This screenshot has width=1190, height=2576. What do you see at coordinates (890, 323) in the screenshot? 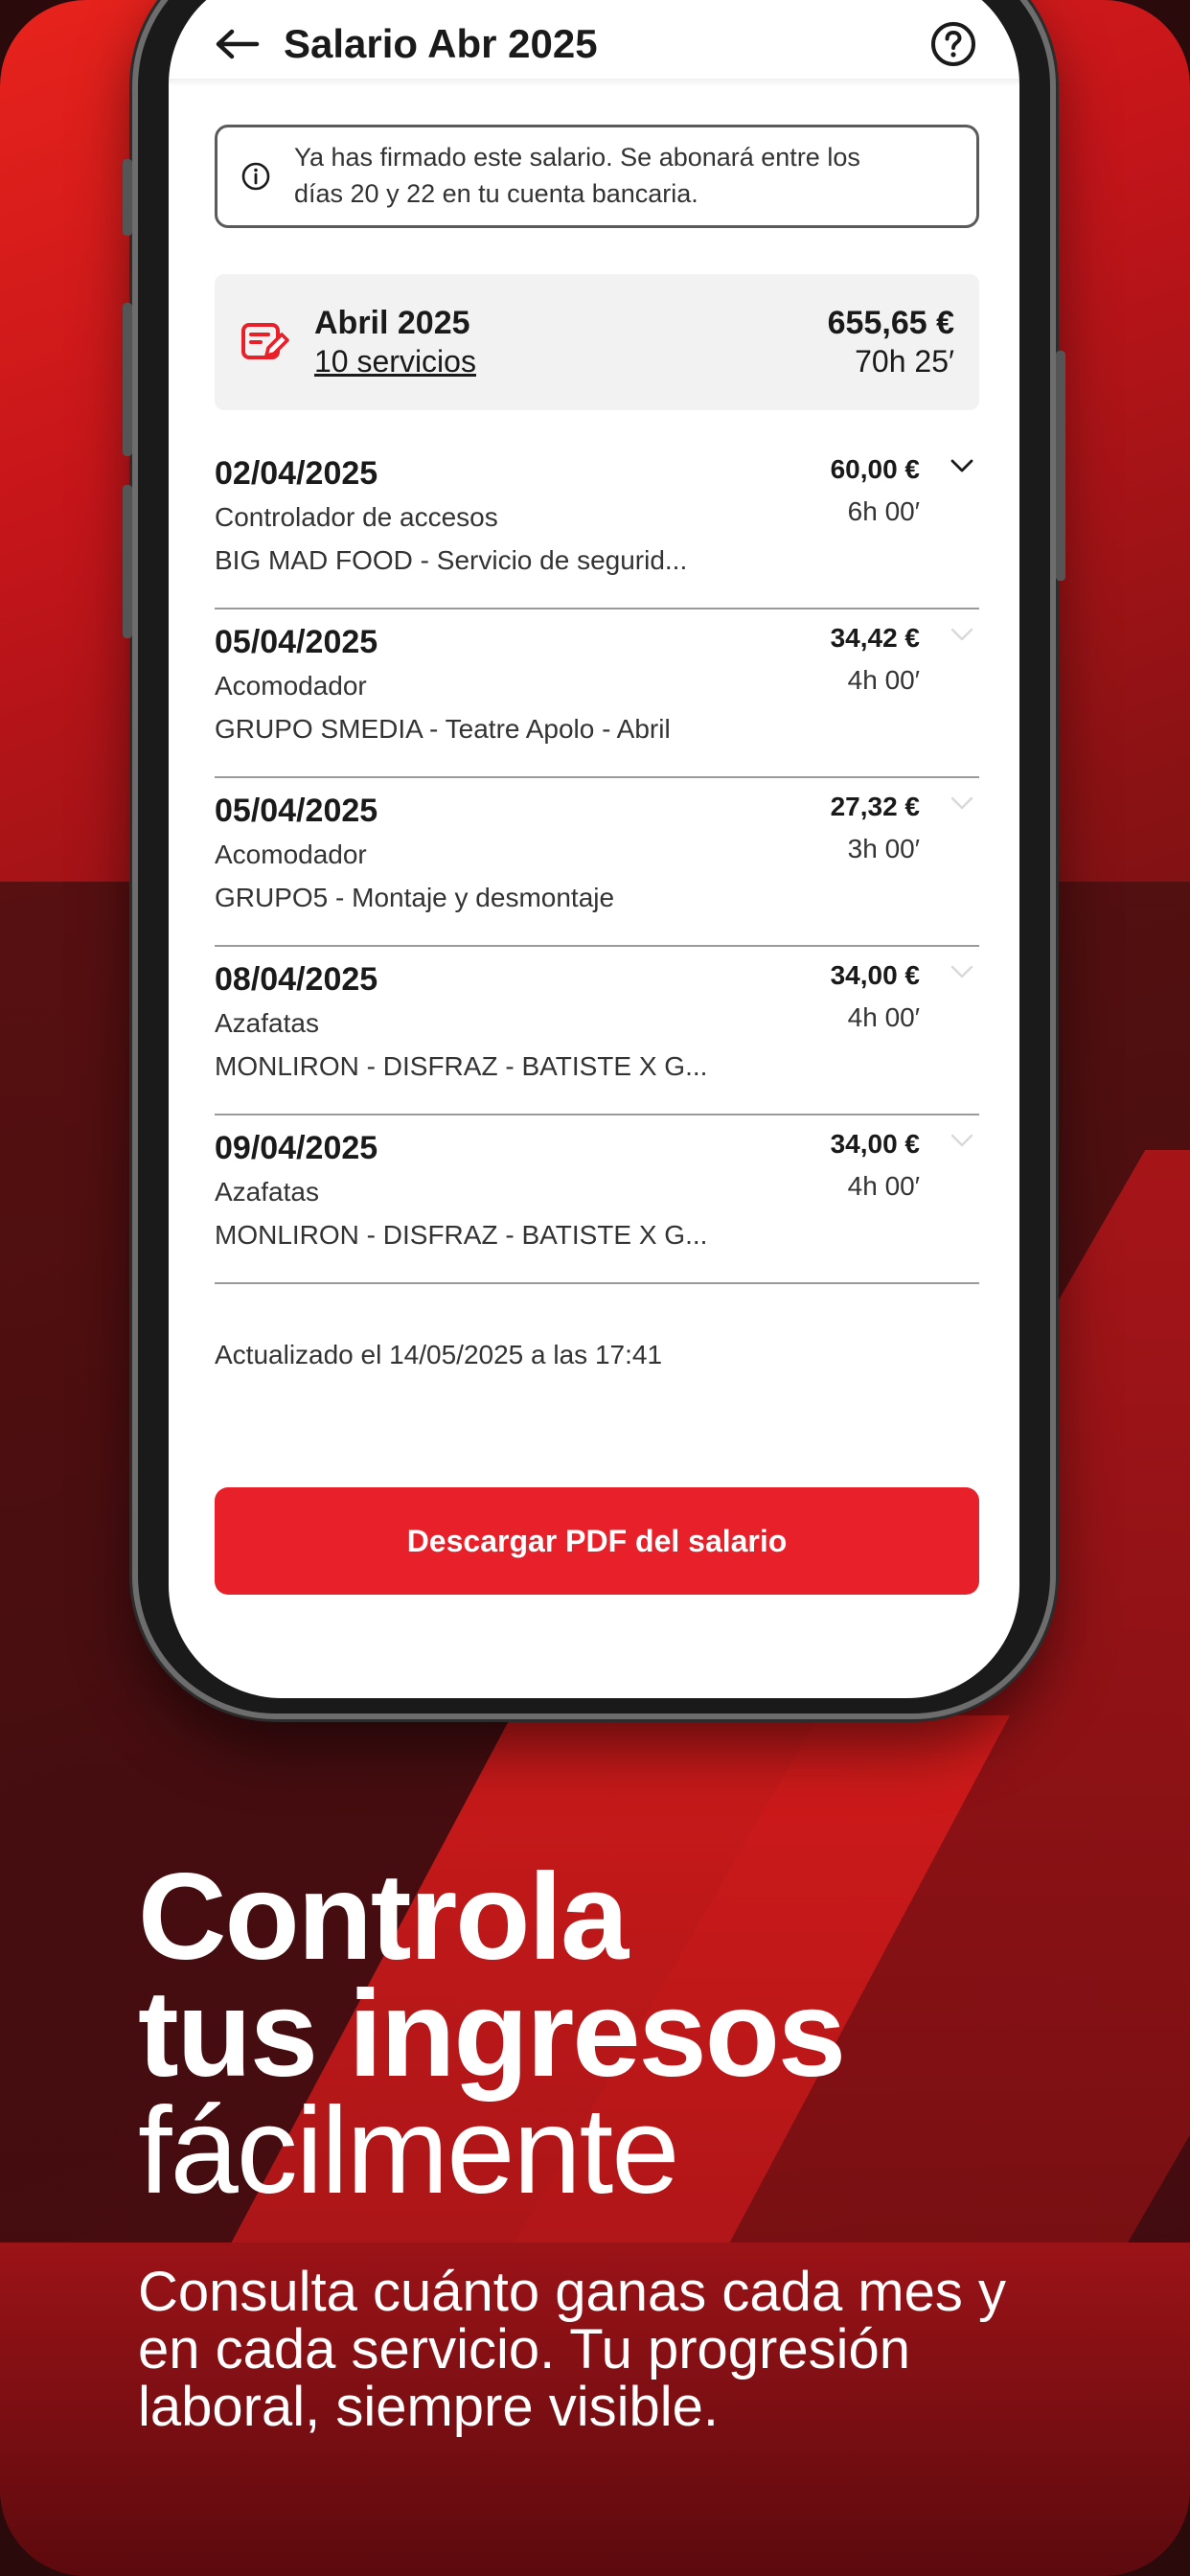
I see `summary-amount: 655,65 €` at bounding box center [890, 323].